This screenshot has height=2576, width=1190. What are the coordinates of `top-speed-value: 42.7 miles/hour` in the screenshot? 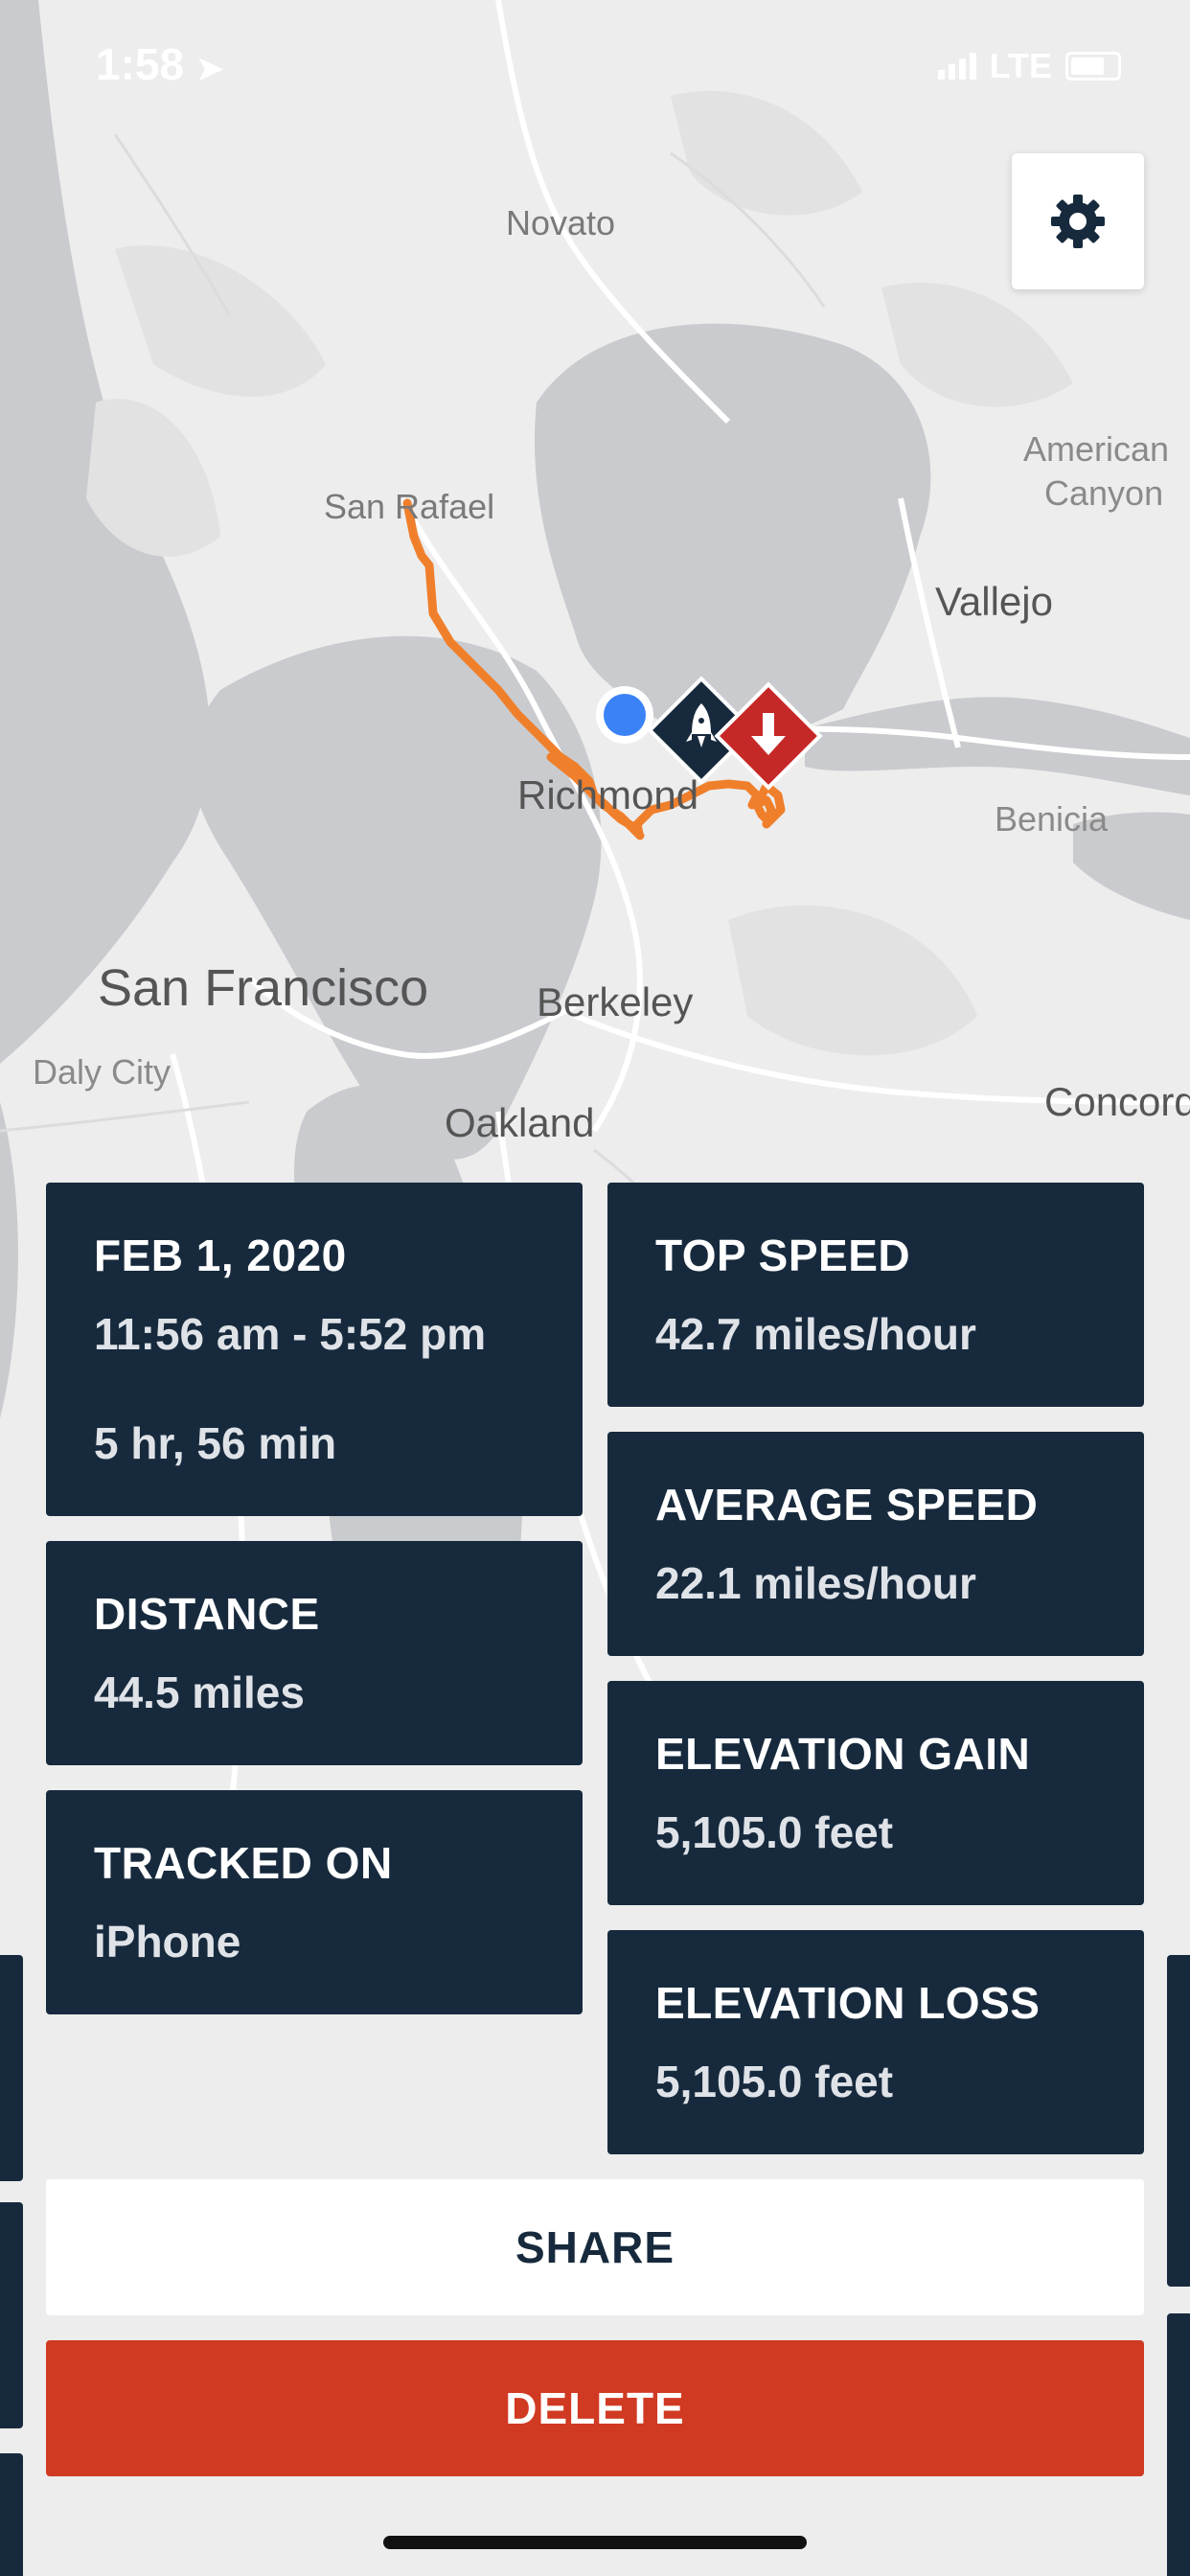 It's located at (816, 1334).